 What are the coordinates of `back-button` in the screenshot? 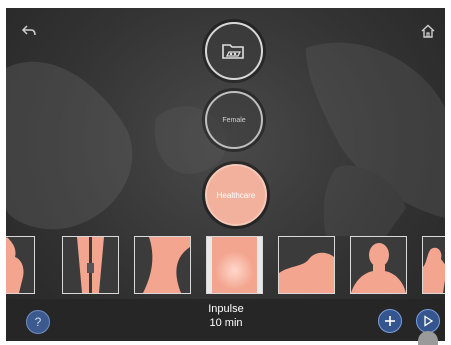 It's located at (29, 31).